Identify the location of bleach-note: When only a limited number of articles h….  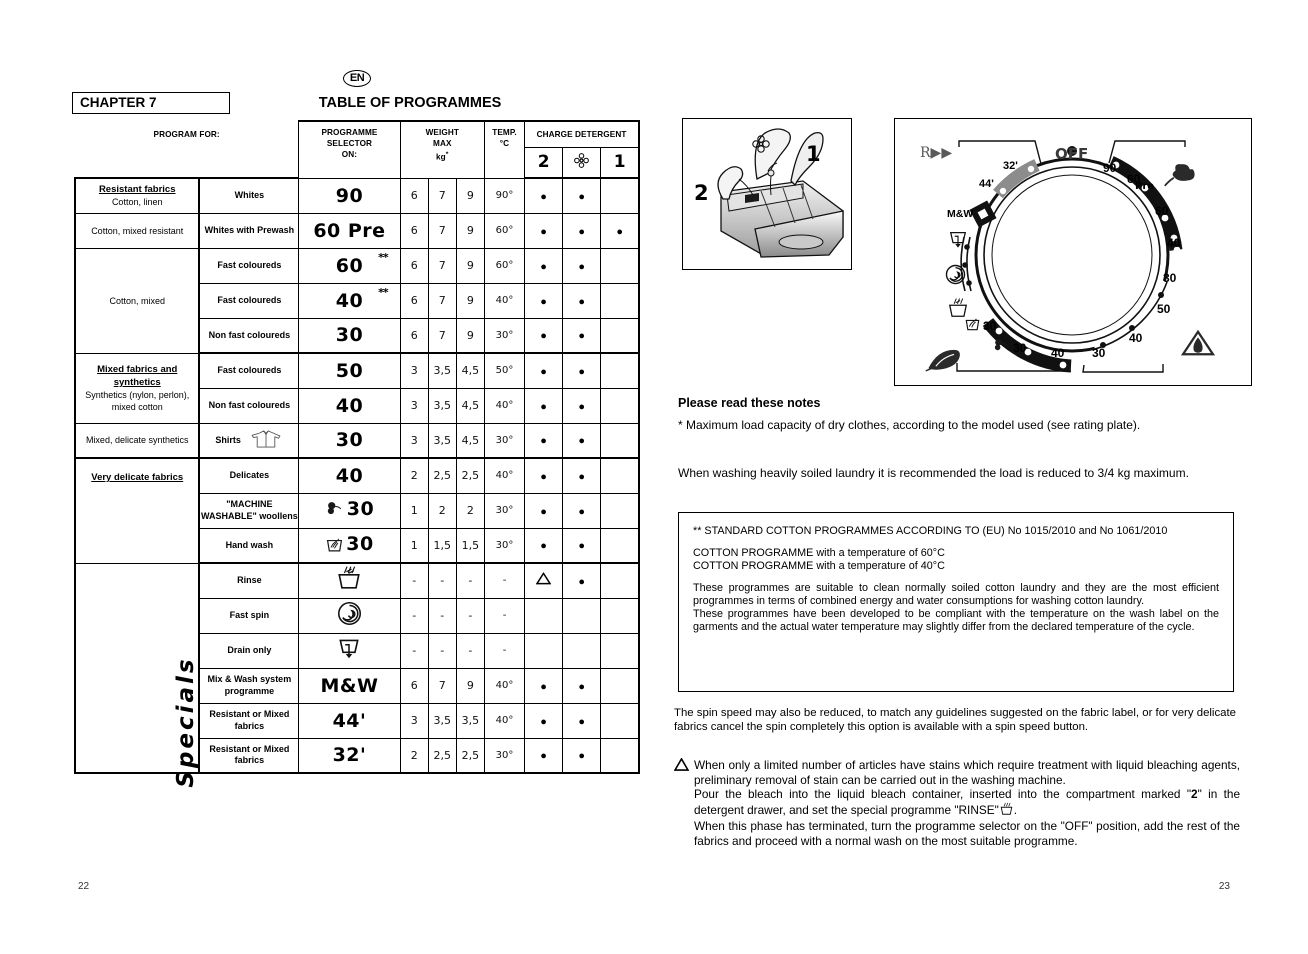
(956, 802).